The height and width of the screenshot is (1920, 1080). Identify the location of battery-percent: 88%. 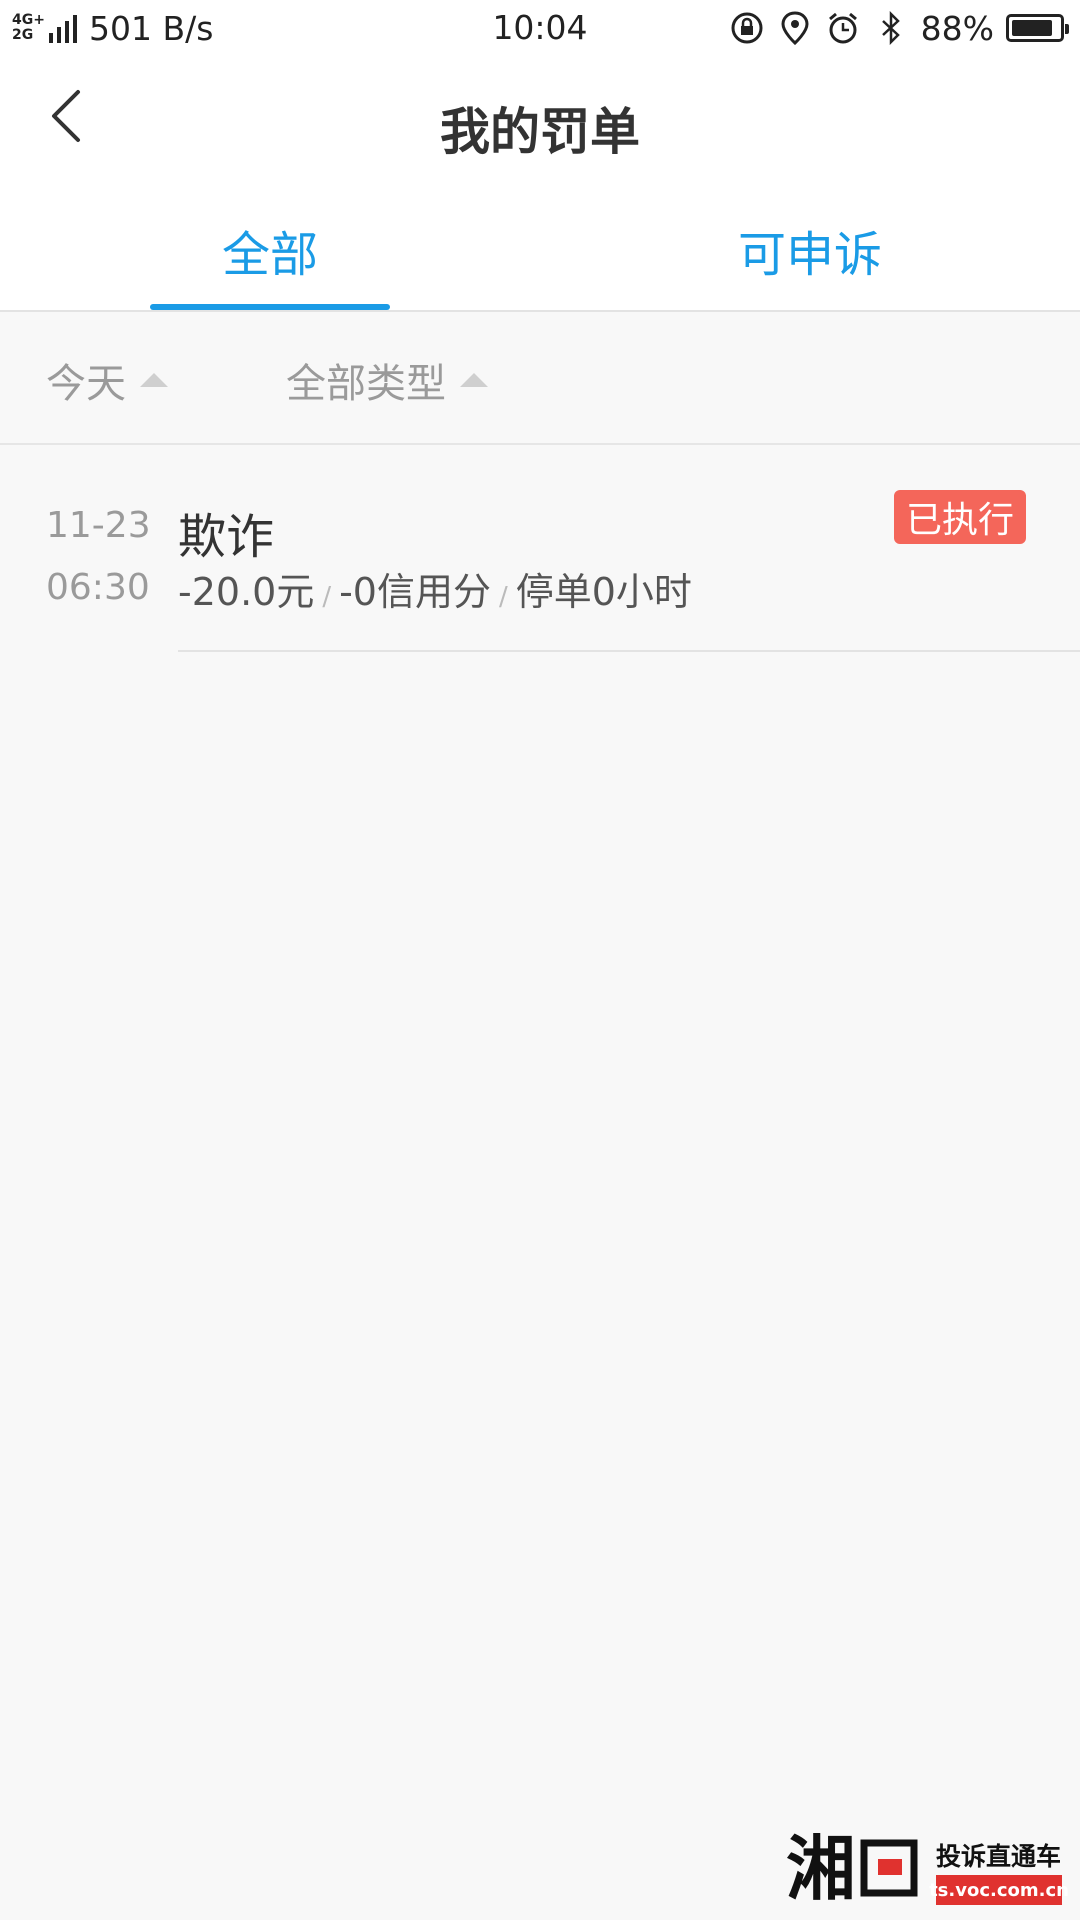
(957, 28).